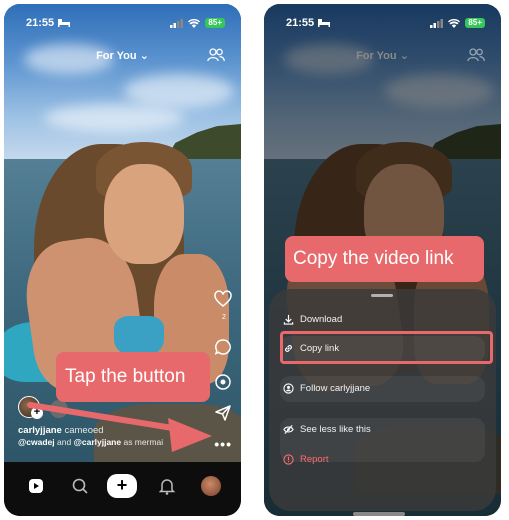 This screenshot has height=520, width=509. Describe the element at coordinates (288, 429) in the screenshot. I see `eye-off-icon` at that location.